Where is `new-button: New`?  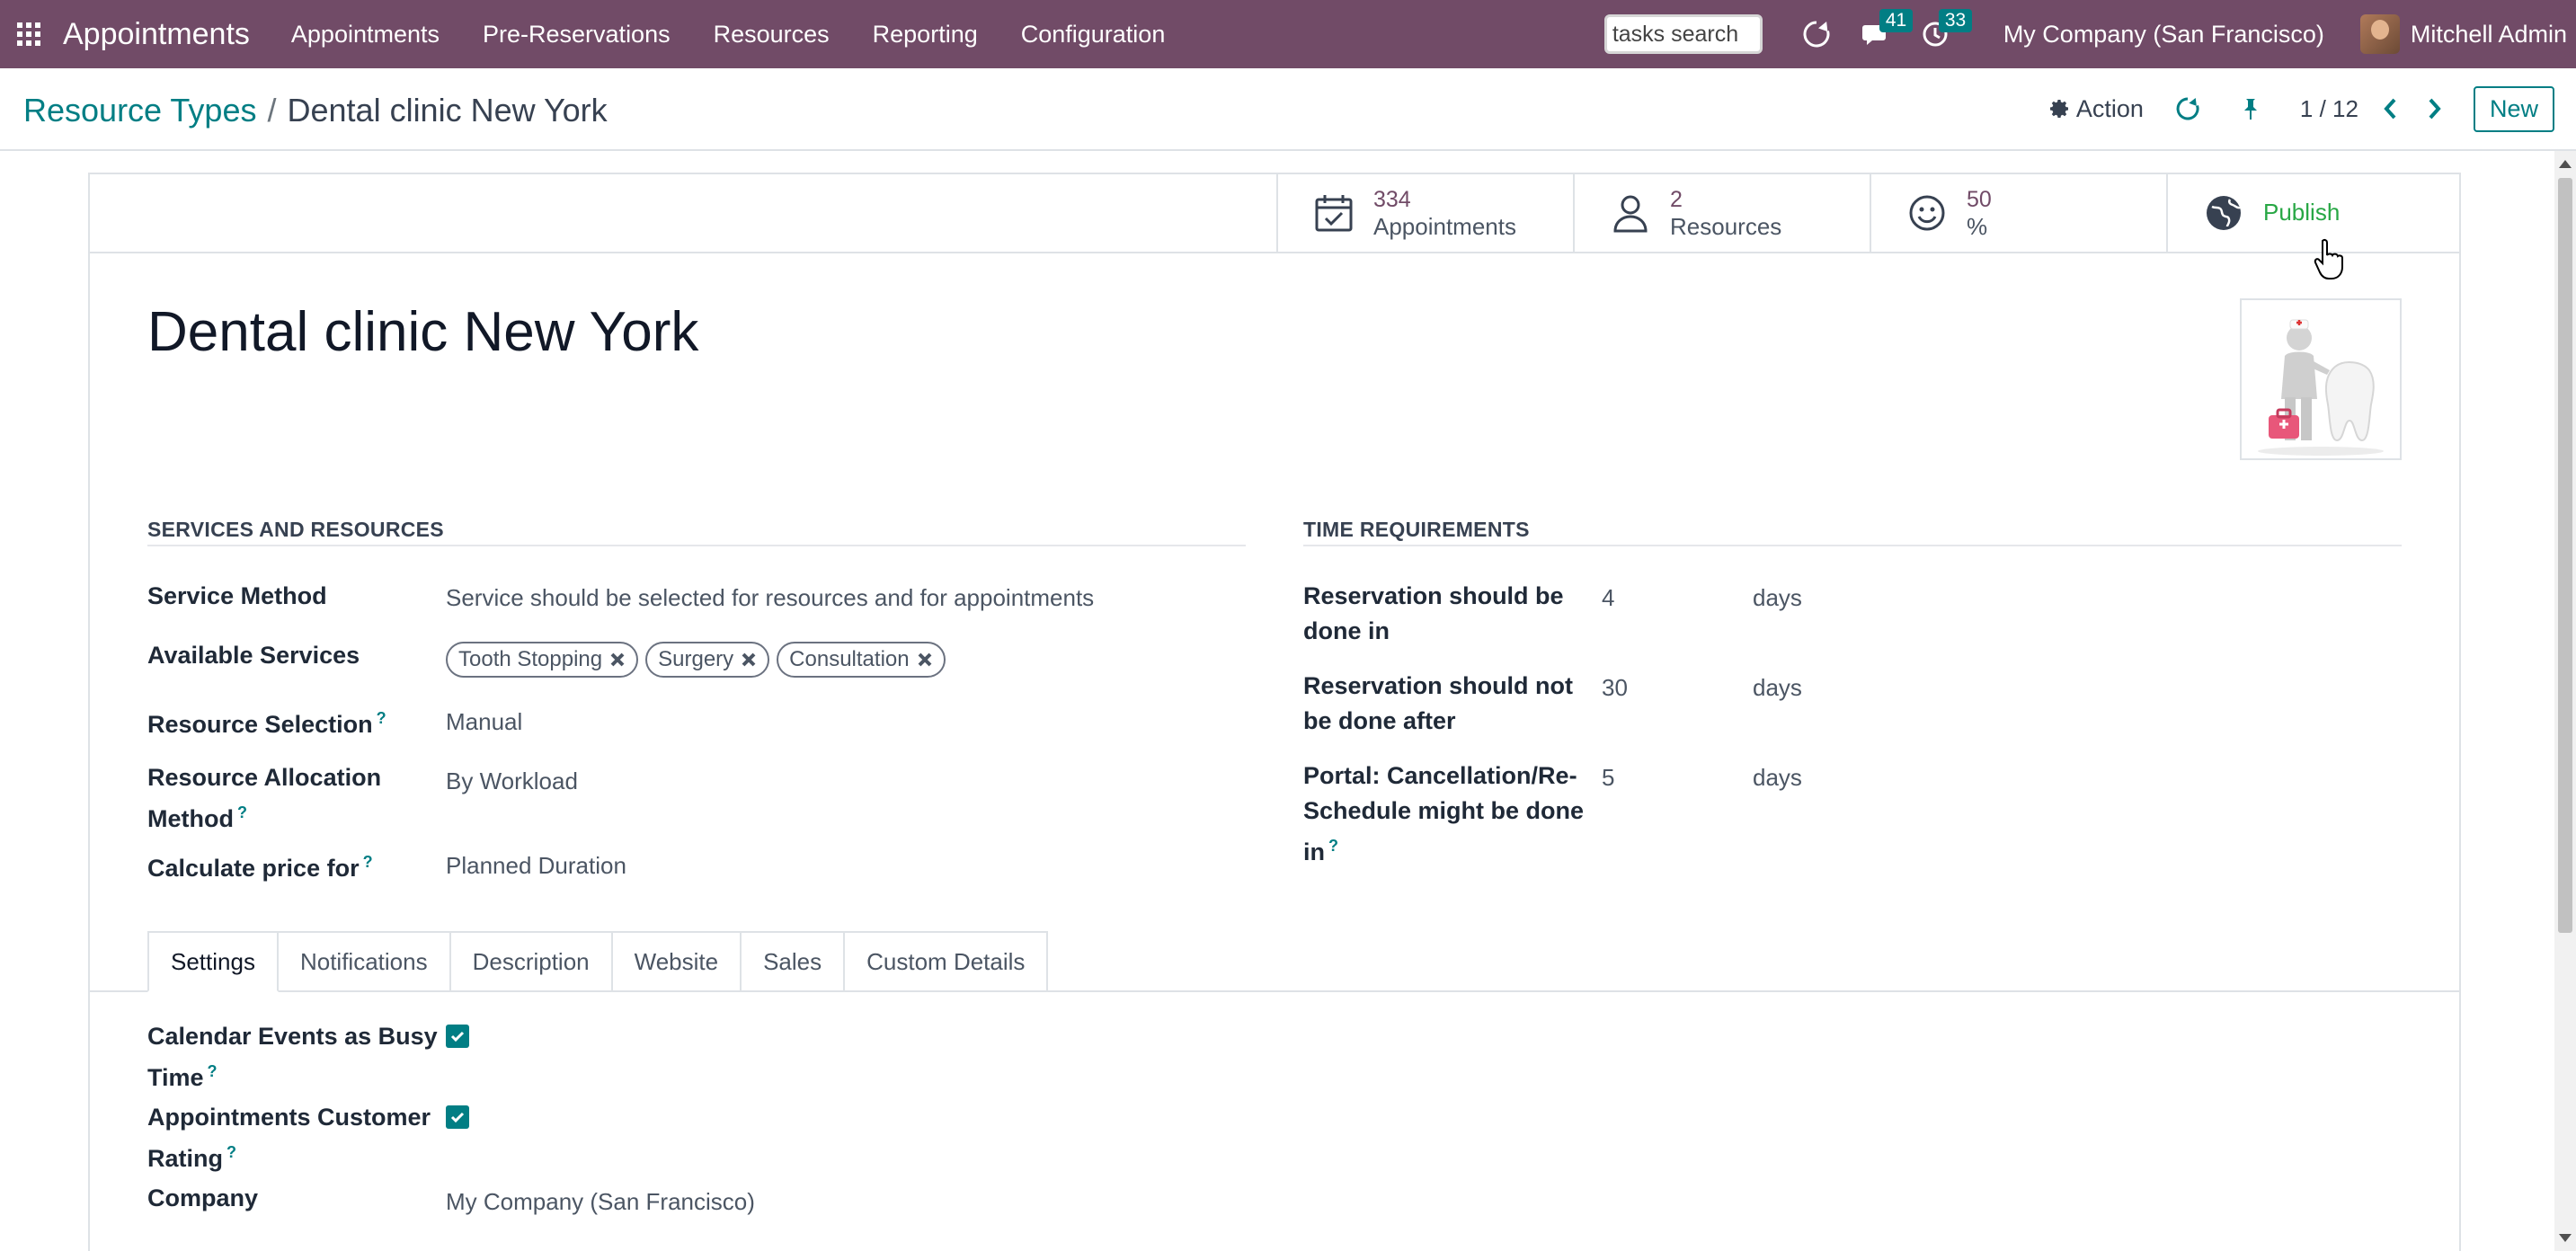 new-button: New is located at coordinates (2513, 108).